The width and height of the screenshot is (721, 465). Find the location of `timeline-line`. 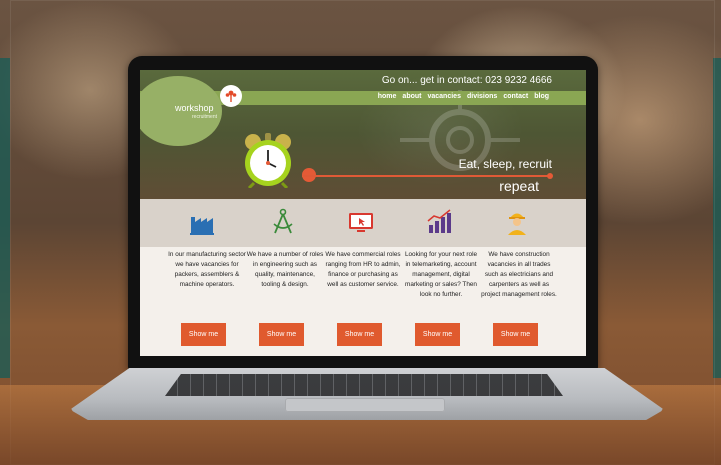

timeline-line is located at coordinates (426, 176).